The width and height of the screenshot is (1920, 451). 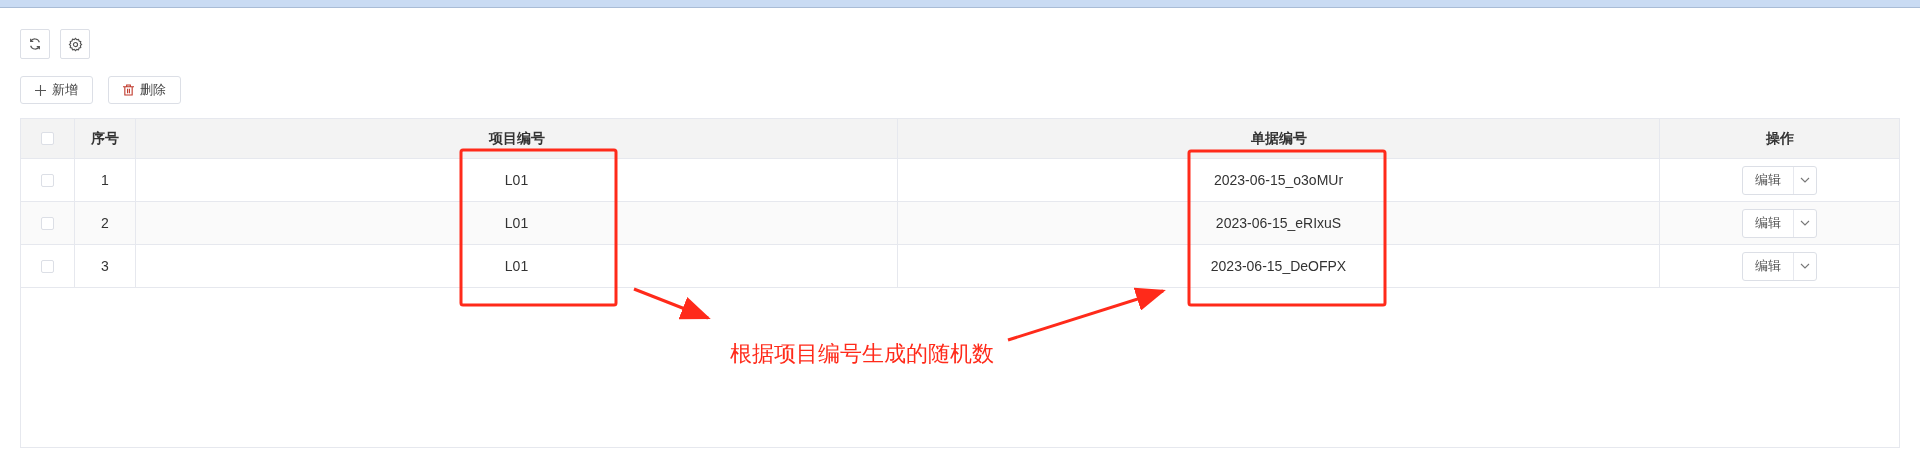 I want to click on annotation-text: 根据项目编号生成的随机数, so click(x=862, y=354).